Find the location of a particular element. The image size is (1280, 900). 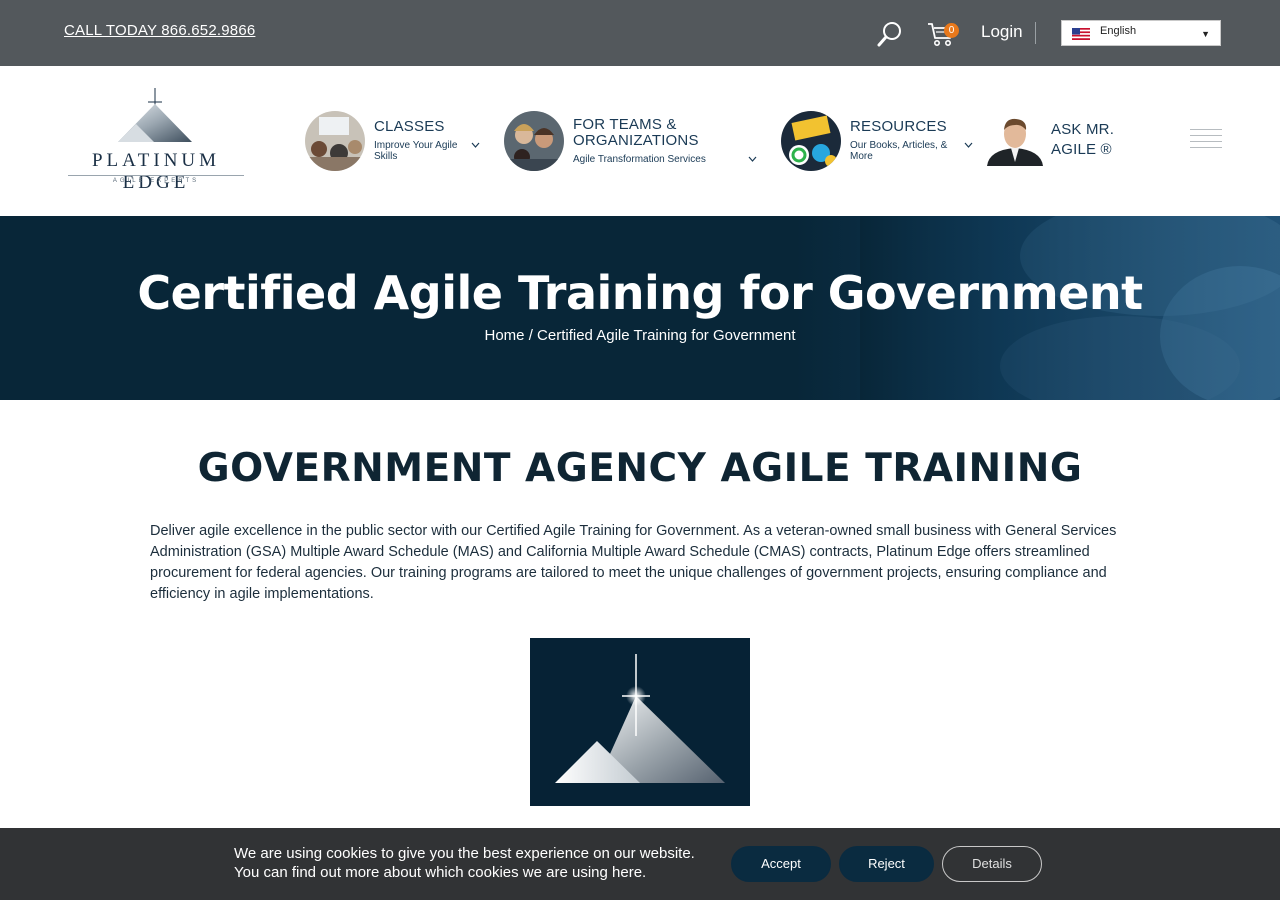

resources-thumbnail is located at coordinates (811, 141).